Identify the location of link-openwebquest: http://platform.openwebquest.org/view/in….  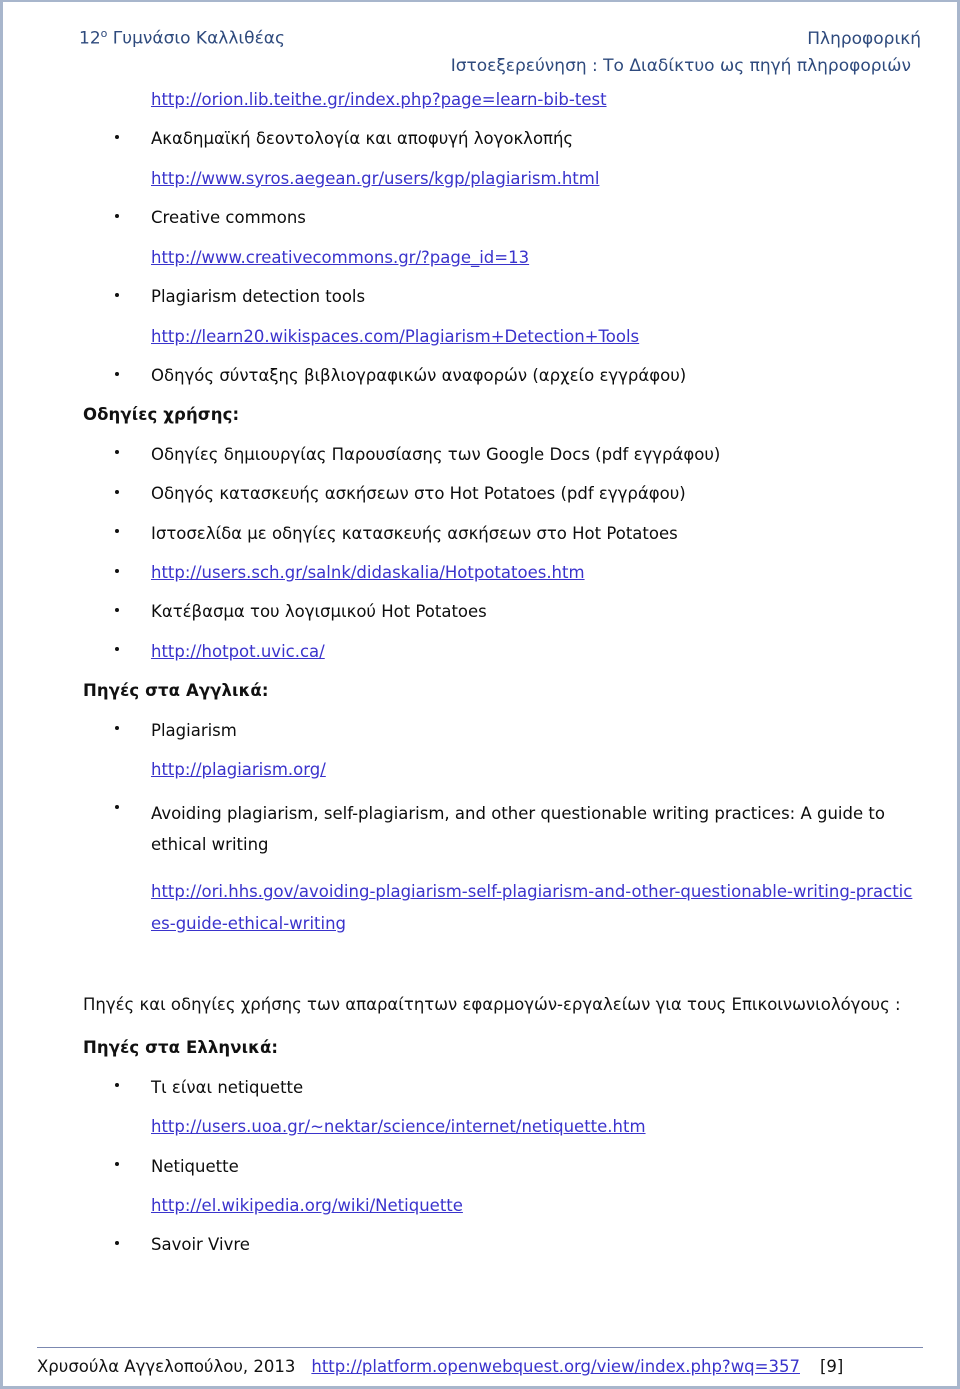
(555, 1366).